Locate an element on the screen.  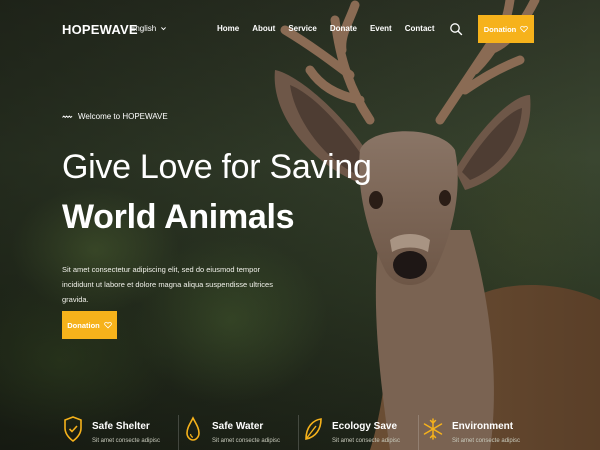
shield-icon is located at coordinates (73, 429).